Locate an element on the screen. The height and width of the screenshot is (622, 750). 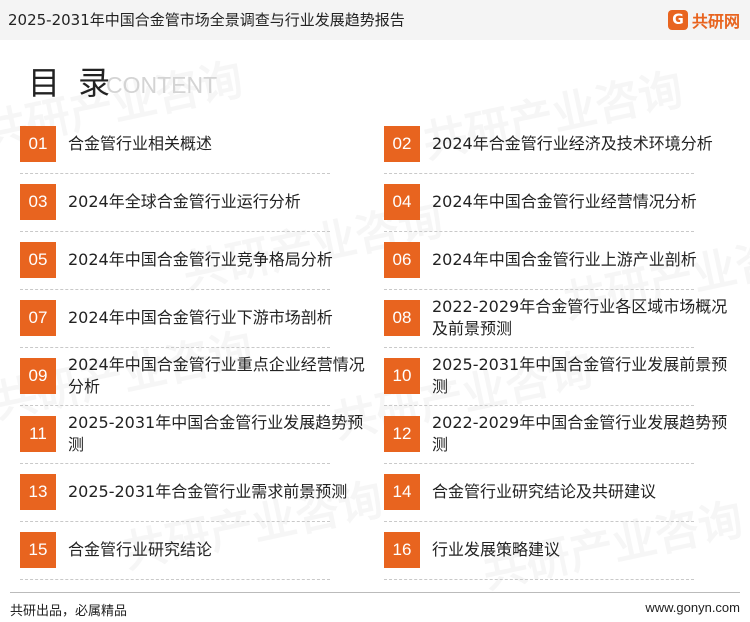
toc-label: 行业发展策略建议 is located at coordinates (496, 549).